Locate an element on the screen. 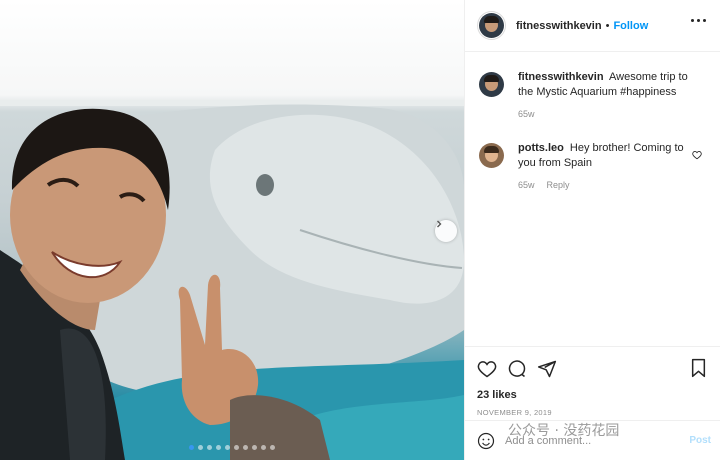 The width and height of the screenshot is (720, 460). carousel-next-button is located at coordinates (446, 231).